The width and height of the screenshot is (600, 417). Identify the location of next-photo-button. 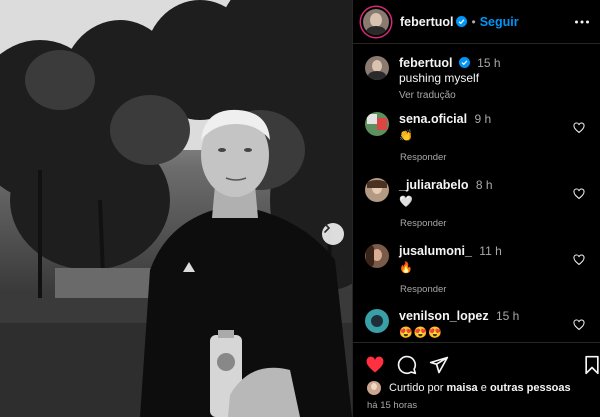
(333, 234).